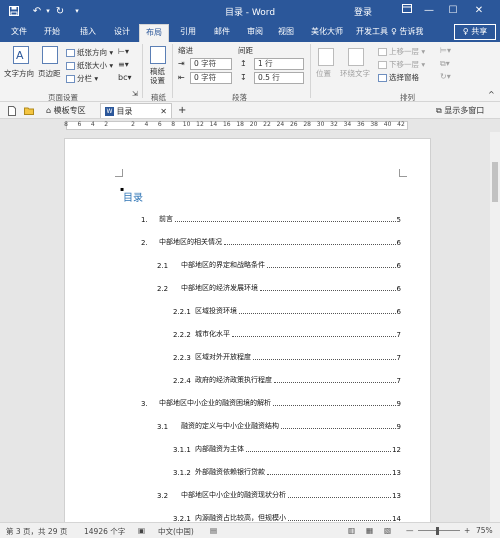 This screenshot has width=500, height=538. I want to click on ribbon-display-icon, so click(407, 11).